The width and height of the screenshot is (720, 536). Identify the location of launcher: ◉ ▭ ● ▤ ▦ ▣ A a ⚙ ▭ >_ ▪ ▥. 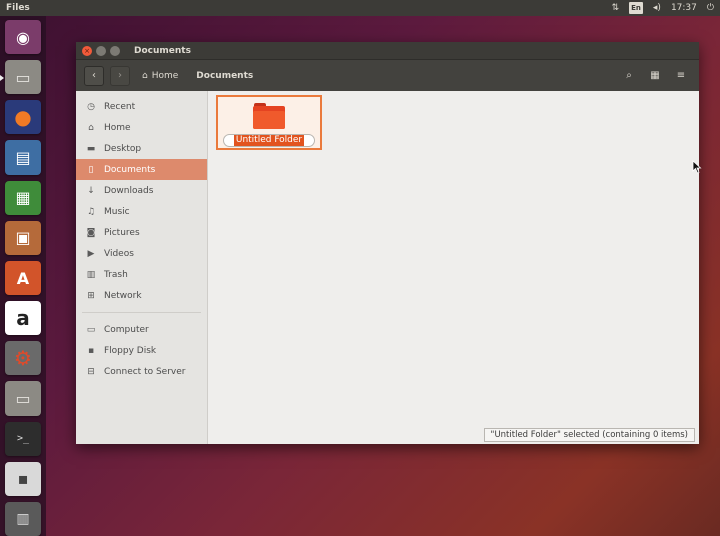
(23, 276).